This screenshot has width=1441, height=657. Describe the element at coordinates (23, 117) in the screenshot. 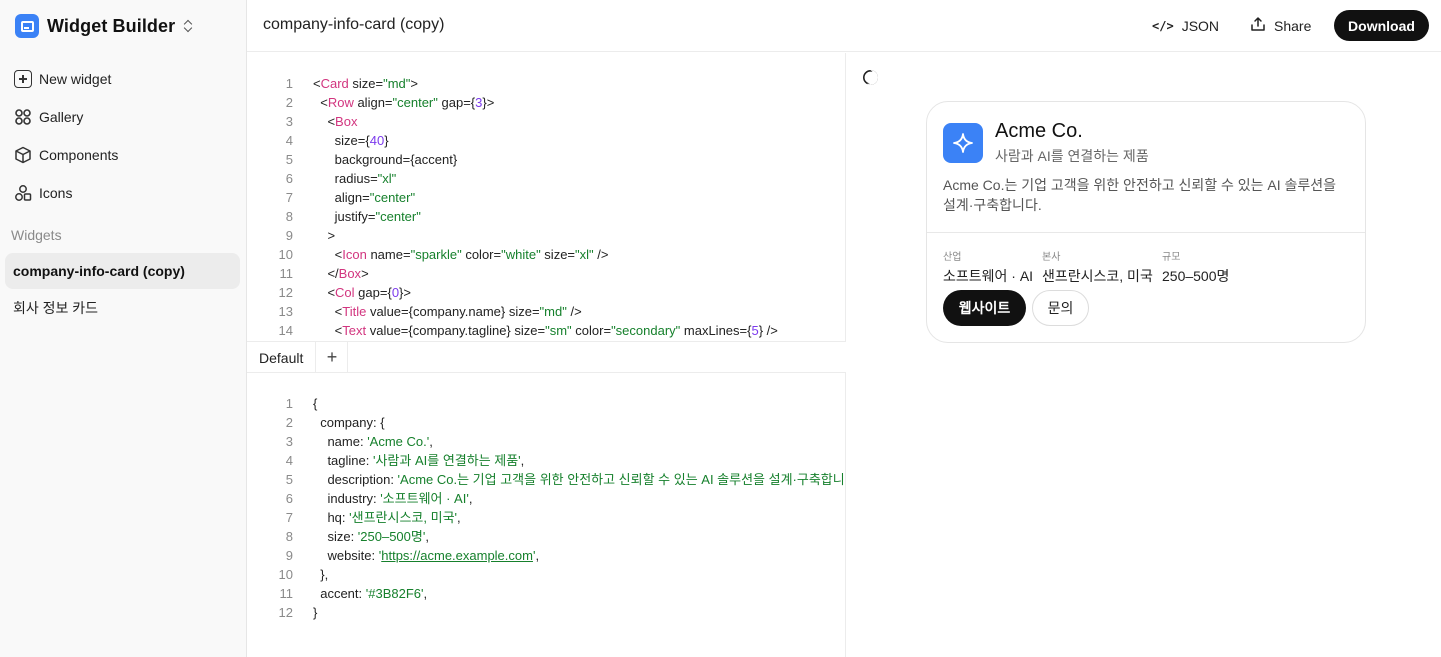

I see `gallery-icon` at that location.